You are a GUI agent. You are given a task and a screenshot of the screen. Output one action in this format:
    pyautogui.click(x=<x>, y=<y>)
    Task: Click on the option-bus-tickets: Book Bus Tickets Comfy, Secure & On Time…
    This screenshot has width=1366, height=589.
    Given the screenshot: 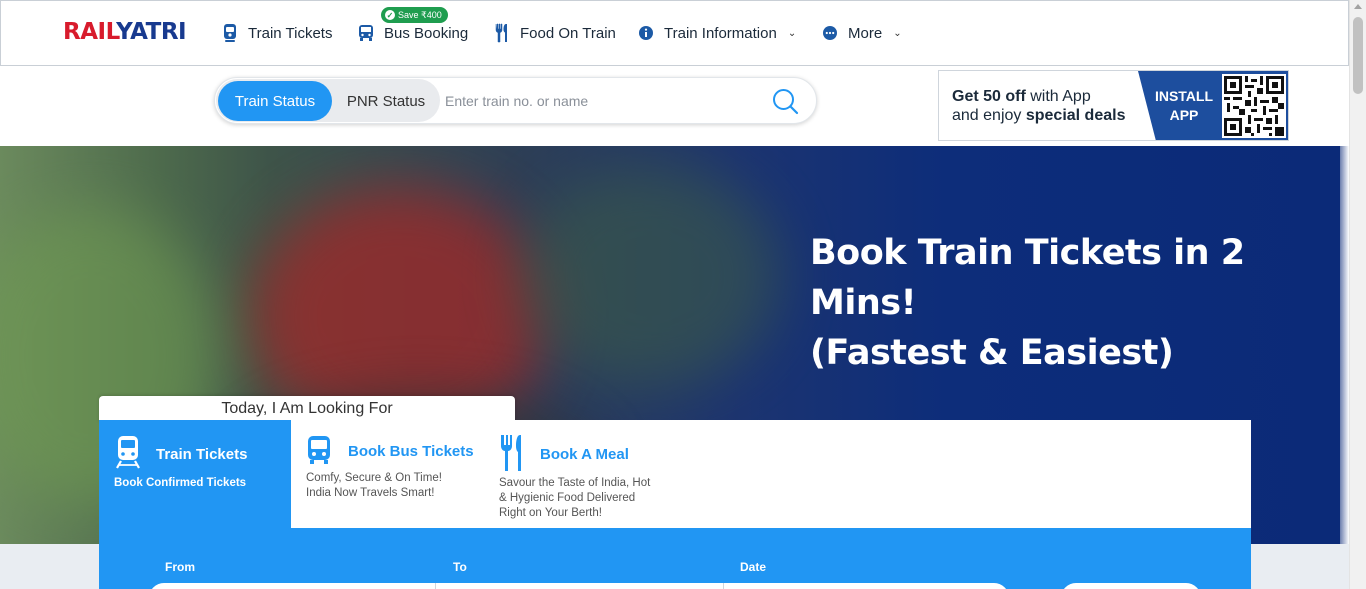 What is the action you would take?
    pyautogui.click(x=391, y=474)
    